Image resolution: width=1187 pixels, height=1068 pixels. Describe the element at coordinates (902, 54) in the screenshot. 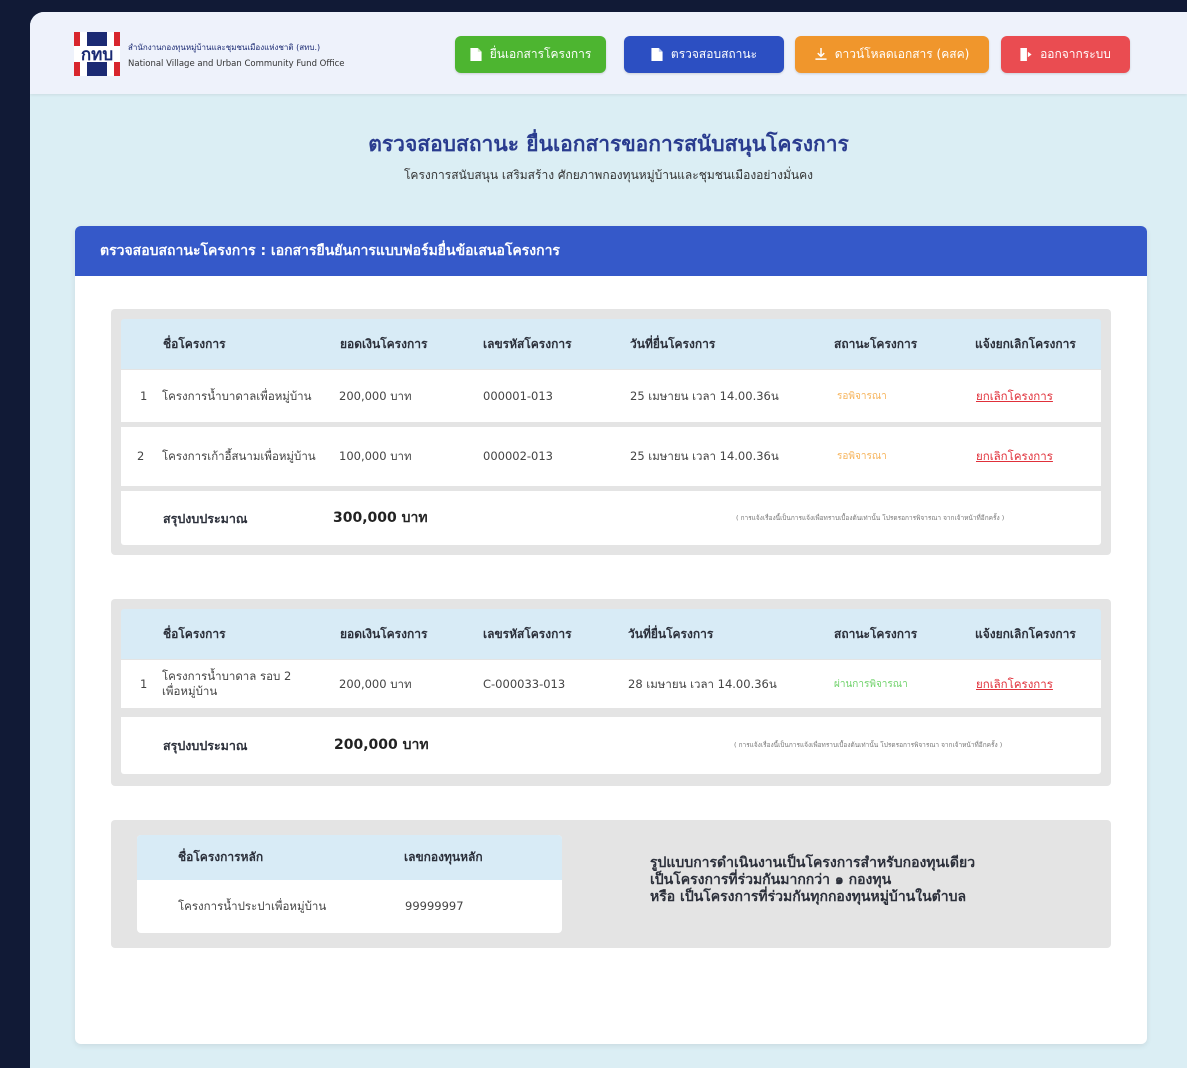

I see `download-documents-label: ดาวน์โหลดเอกสาร (คสค)` at that location.